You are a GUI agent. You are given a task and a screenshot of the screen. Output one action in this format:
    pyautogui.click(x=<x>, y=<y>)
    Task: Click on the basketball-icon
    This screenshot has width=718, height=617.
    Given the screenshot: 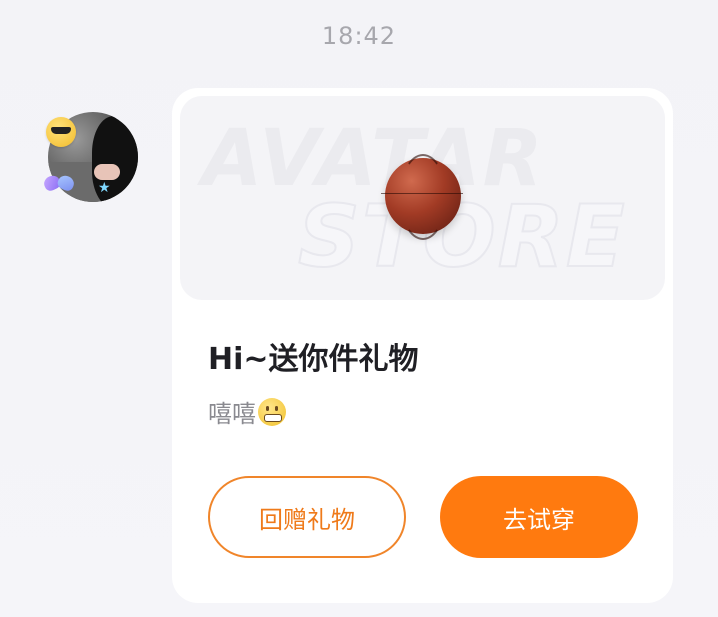 What is the action you would take?
    pyautogui.click(x=422, y=197)
    